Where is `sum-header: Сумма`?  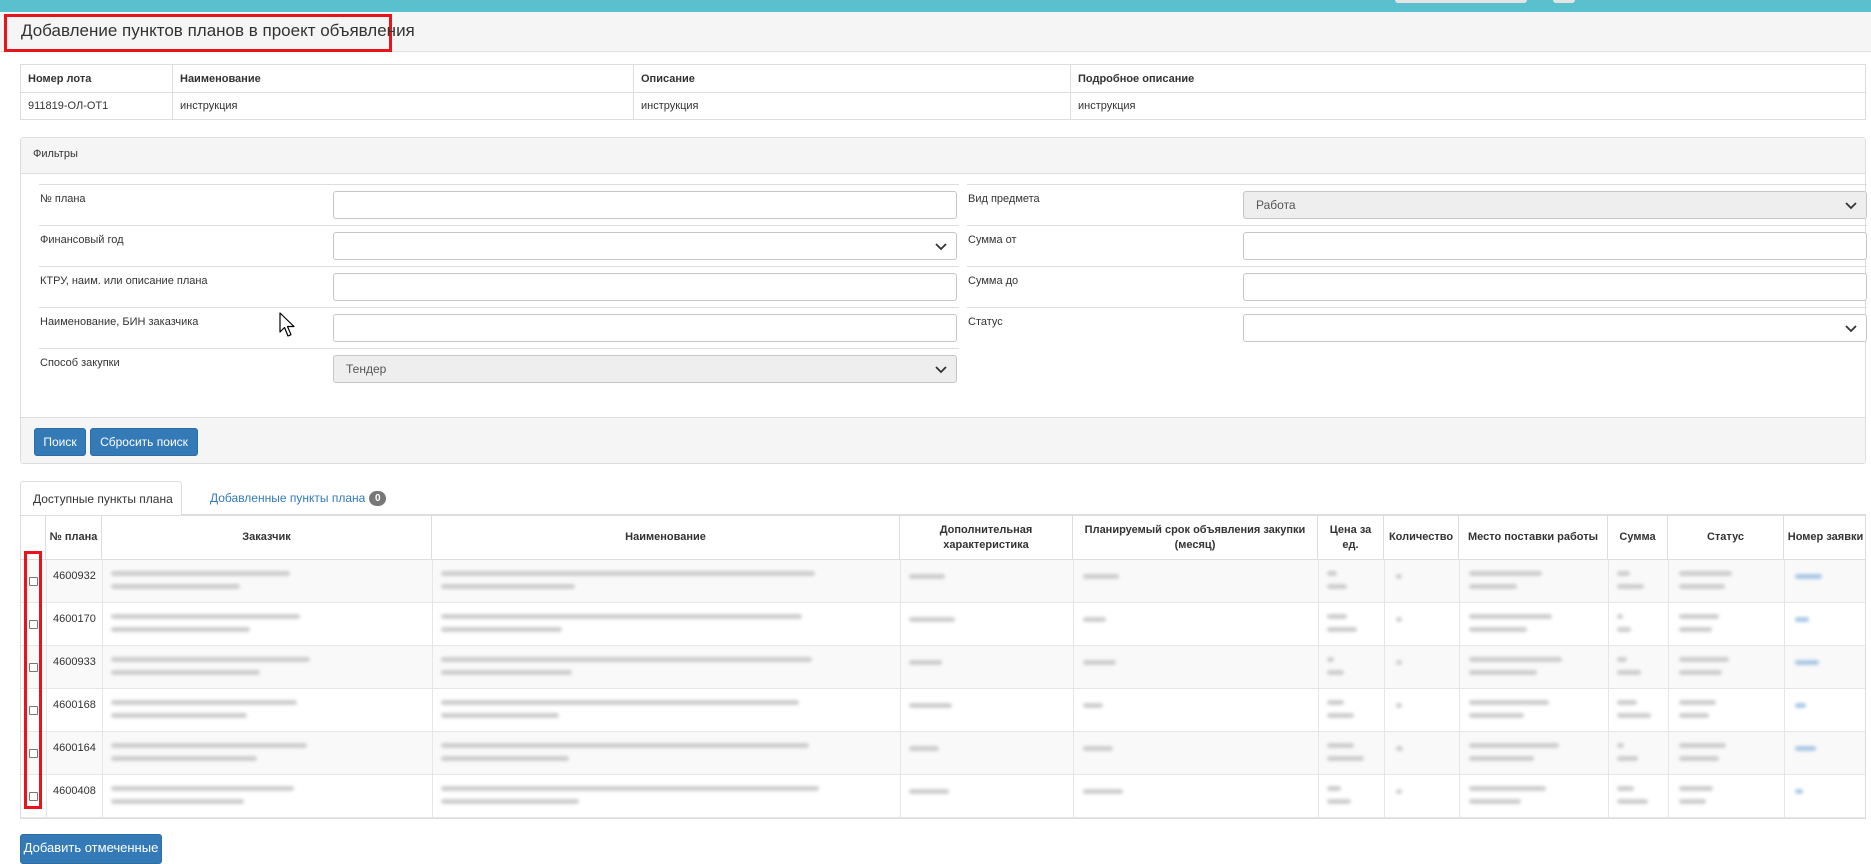
sum-header: Сумма is located at coordinates (1638, 538).